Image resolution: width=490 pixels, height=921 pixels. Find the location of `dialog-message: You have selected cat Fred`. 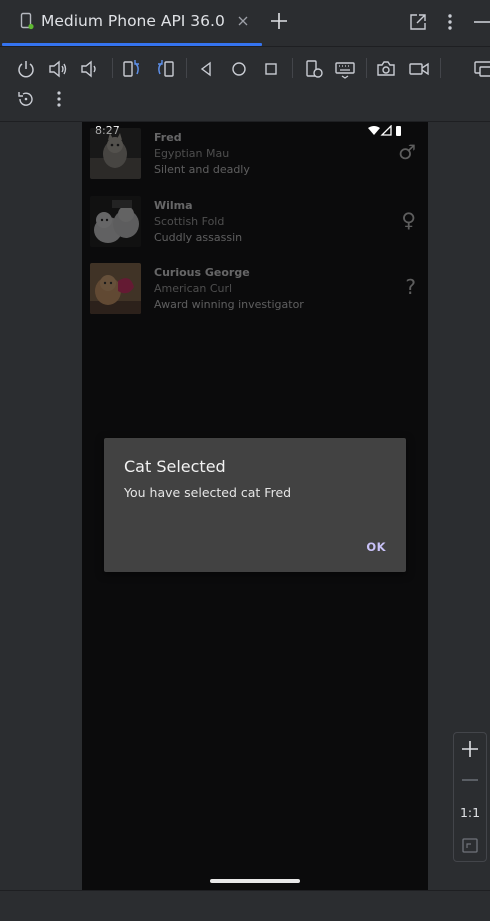

dialog-message: You have selected cat Fred is located at coordinates (208, 492).